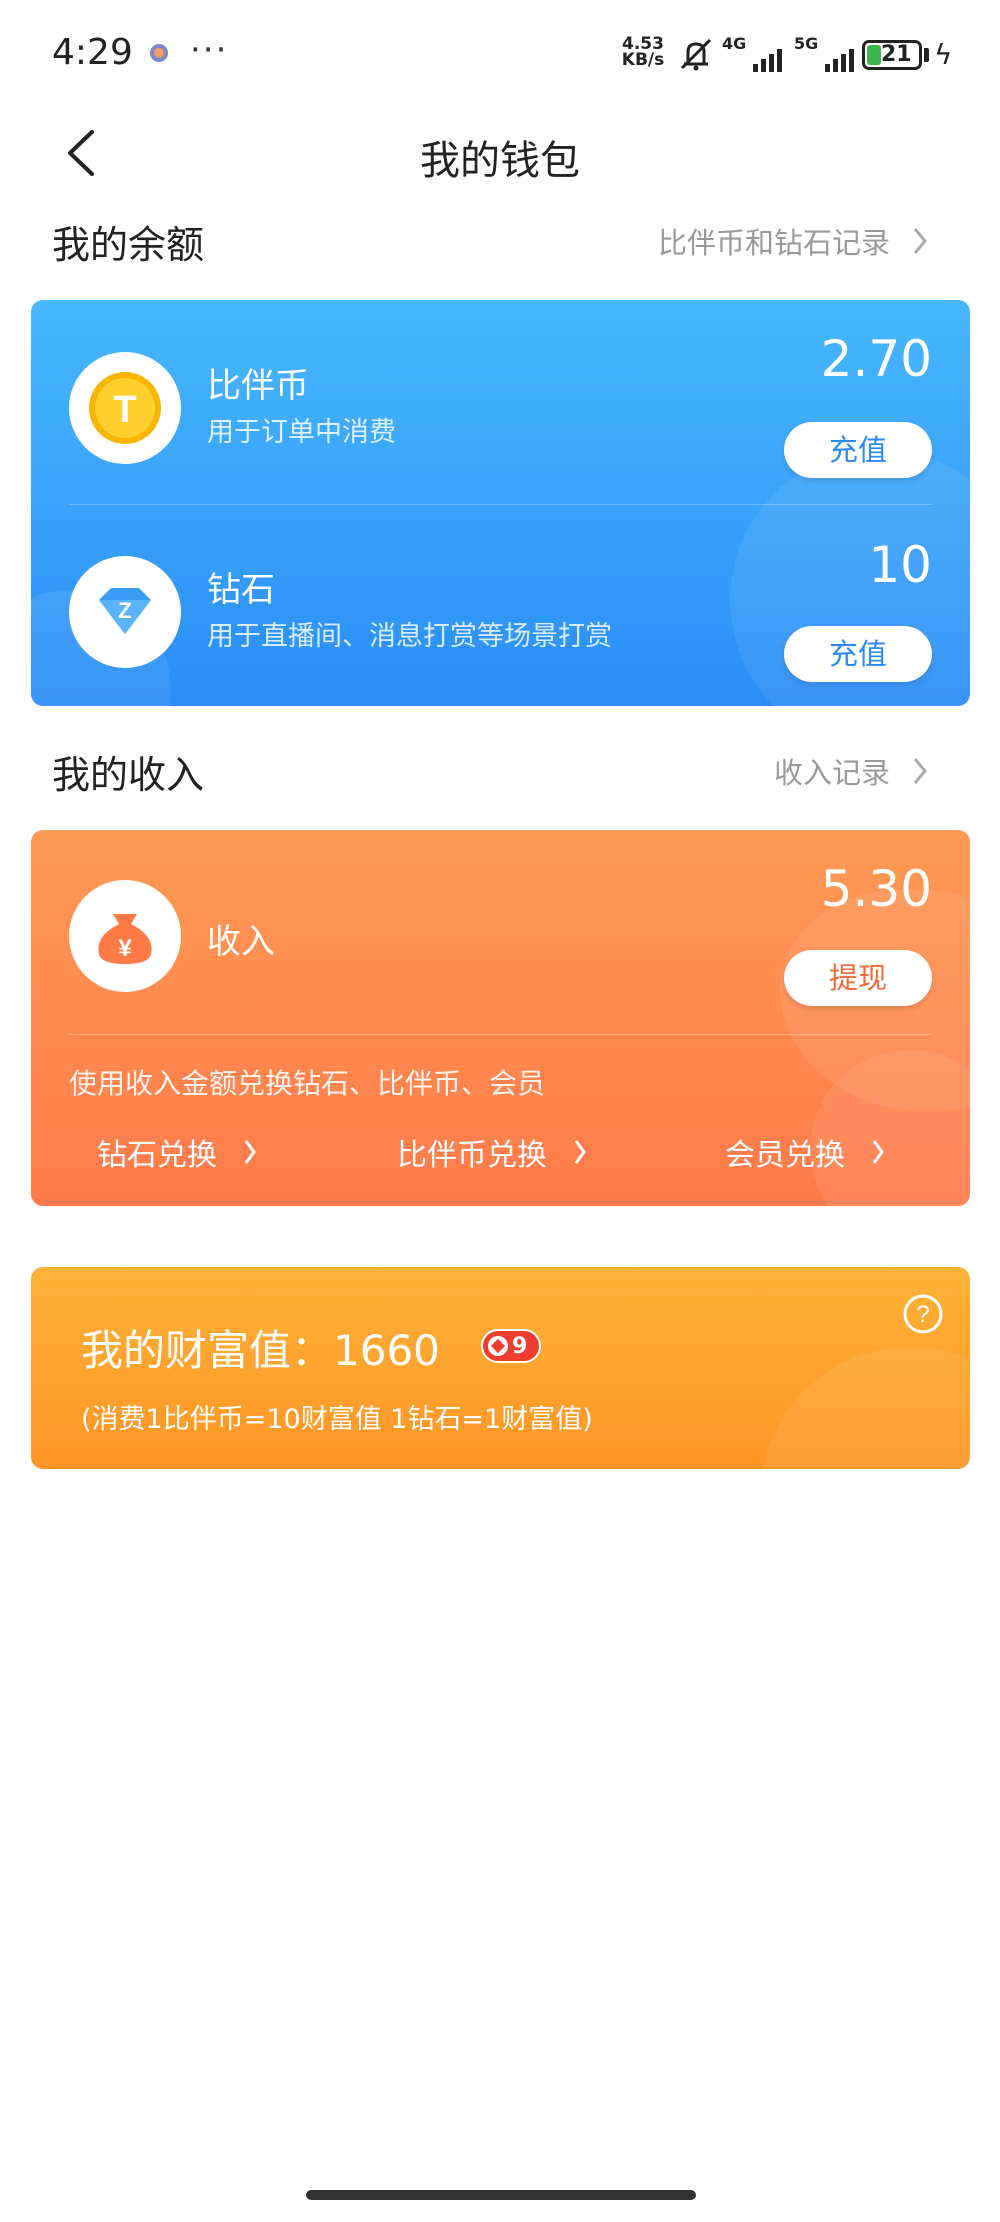 Image resolution: width=1000 pixels, height=2222 pixels. Describe the element at coordinates (805, 1152) in the screenshot. I see `vip-exchange-link: 会员兑换` at that location.